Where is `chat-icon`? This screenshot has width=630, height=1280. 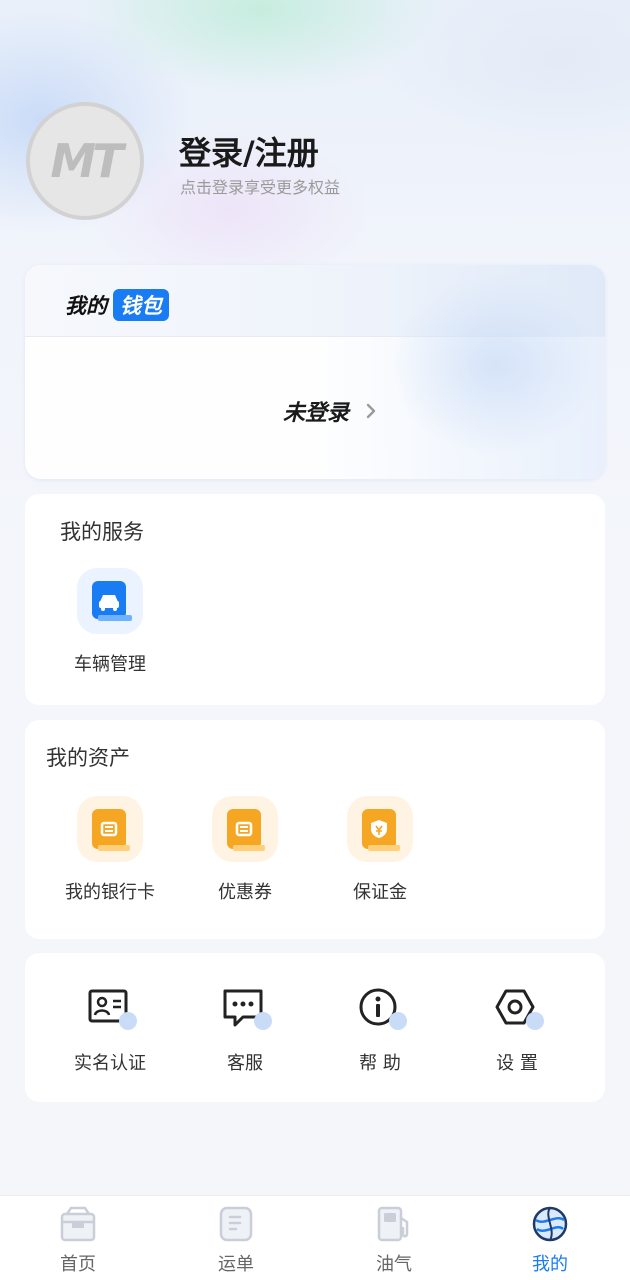
chat-icon is located at coordinates (247, 1009).